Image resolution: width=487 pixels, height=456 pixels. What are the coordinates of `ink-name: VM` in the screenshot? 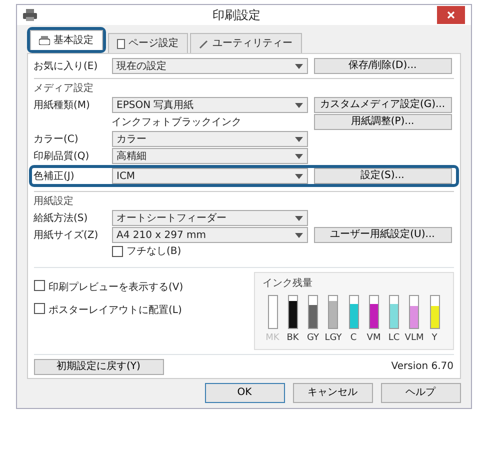 It's located at (373, 338).